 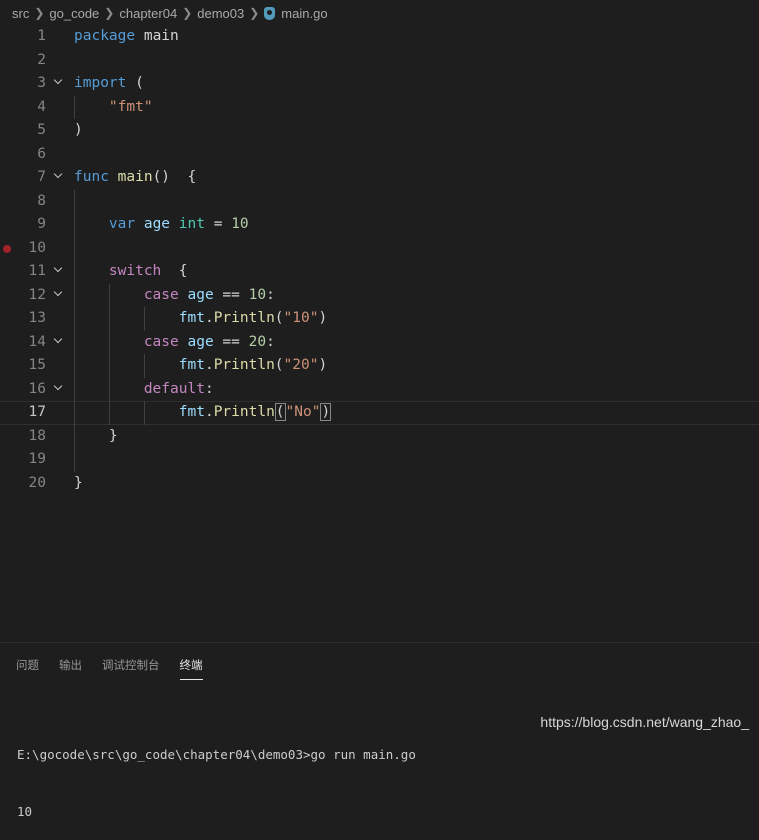 What do you see at coordinates (270, 13) in the screenshot?
I see `go-file-icon` at bounding box center [270, 13].